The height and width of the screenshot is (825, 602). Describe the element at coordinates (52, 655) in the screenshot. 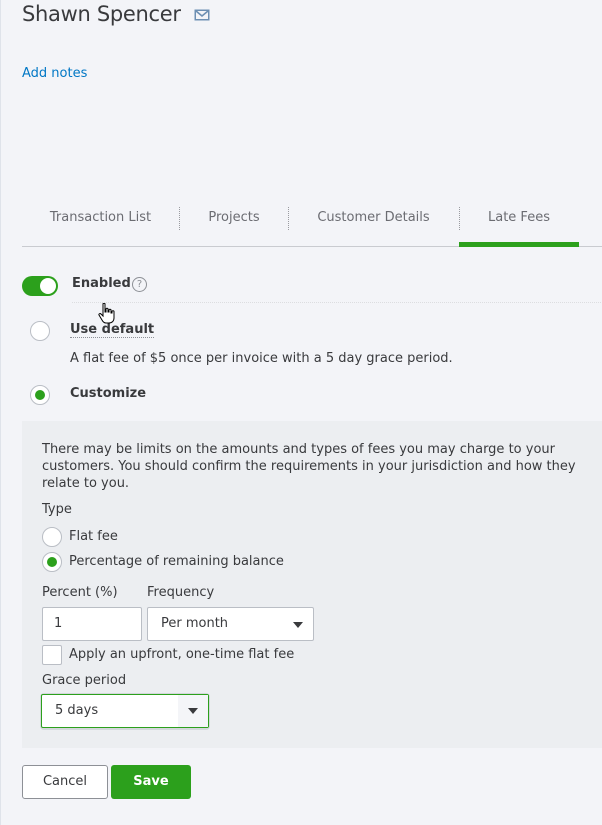

I see `upfront-fee-checkbox` at that location.